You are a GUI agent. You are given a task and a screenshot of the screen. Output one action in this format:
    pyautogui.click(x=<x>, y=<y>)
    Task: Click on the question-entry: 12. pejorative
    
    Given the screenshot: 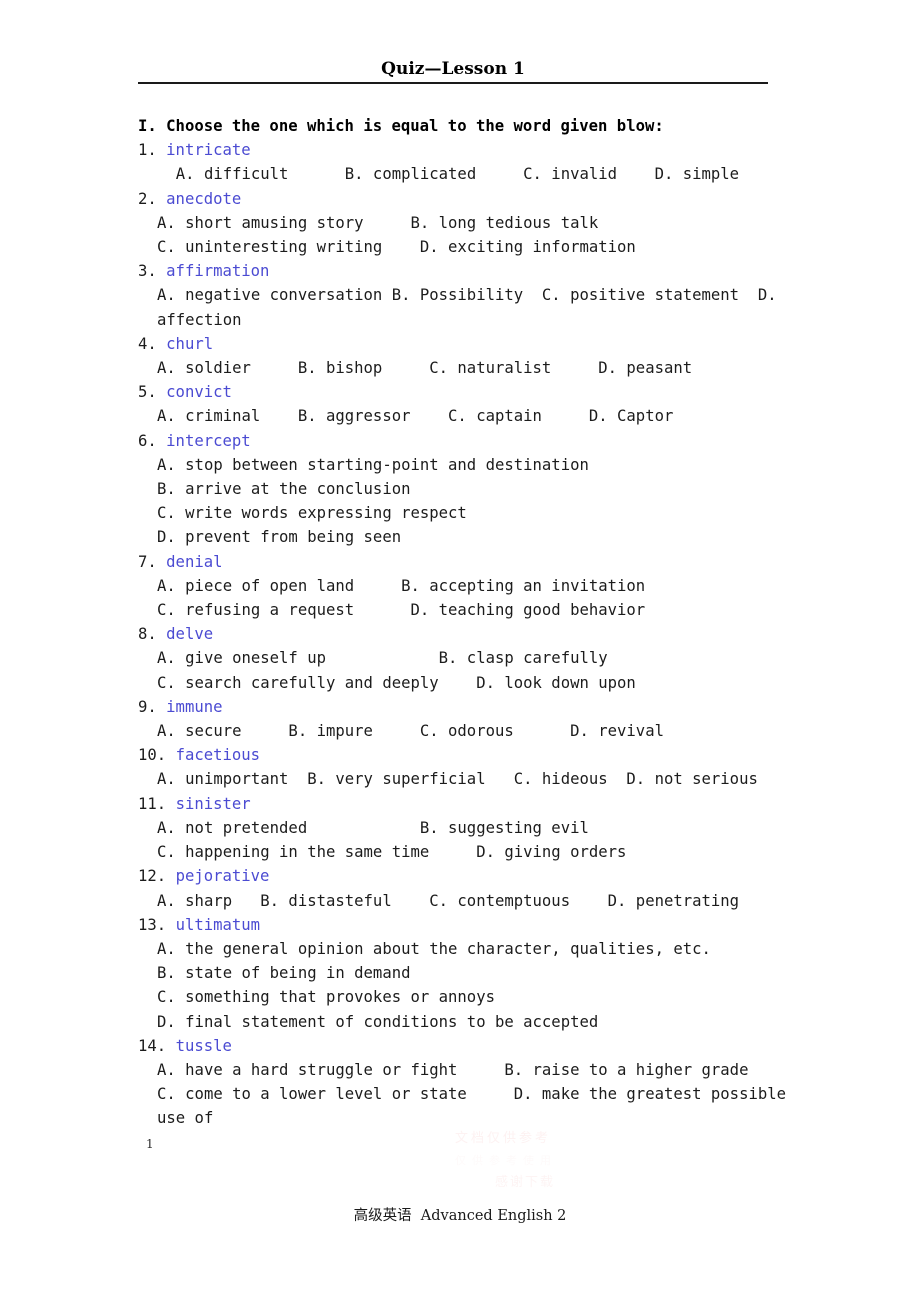 What is the action you would take?
    pyautogui.click(x=462, y=876)
    